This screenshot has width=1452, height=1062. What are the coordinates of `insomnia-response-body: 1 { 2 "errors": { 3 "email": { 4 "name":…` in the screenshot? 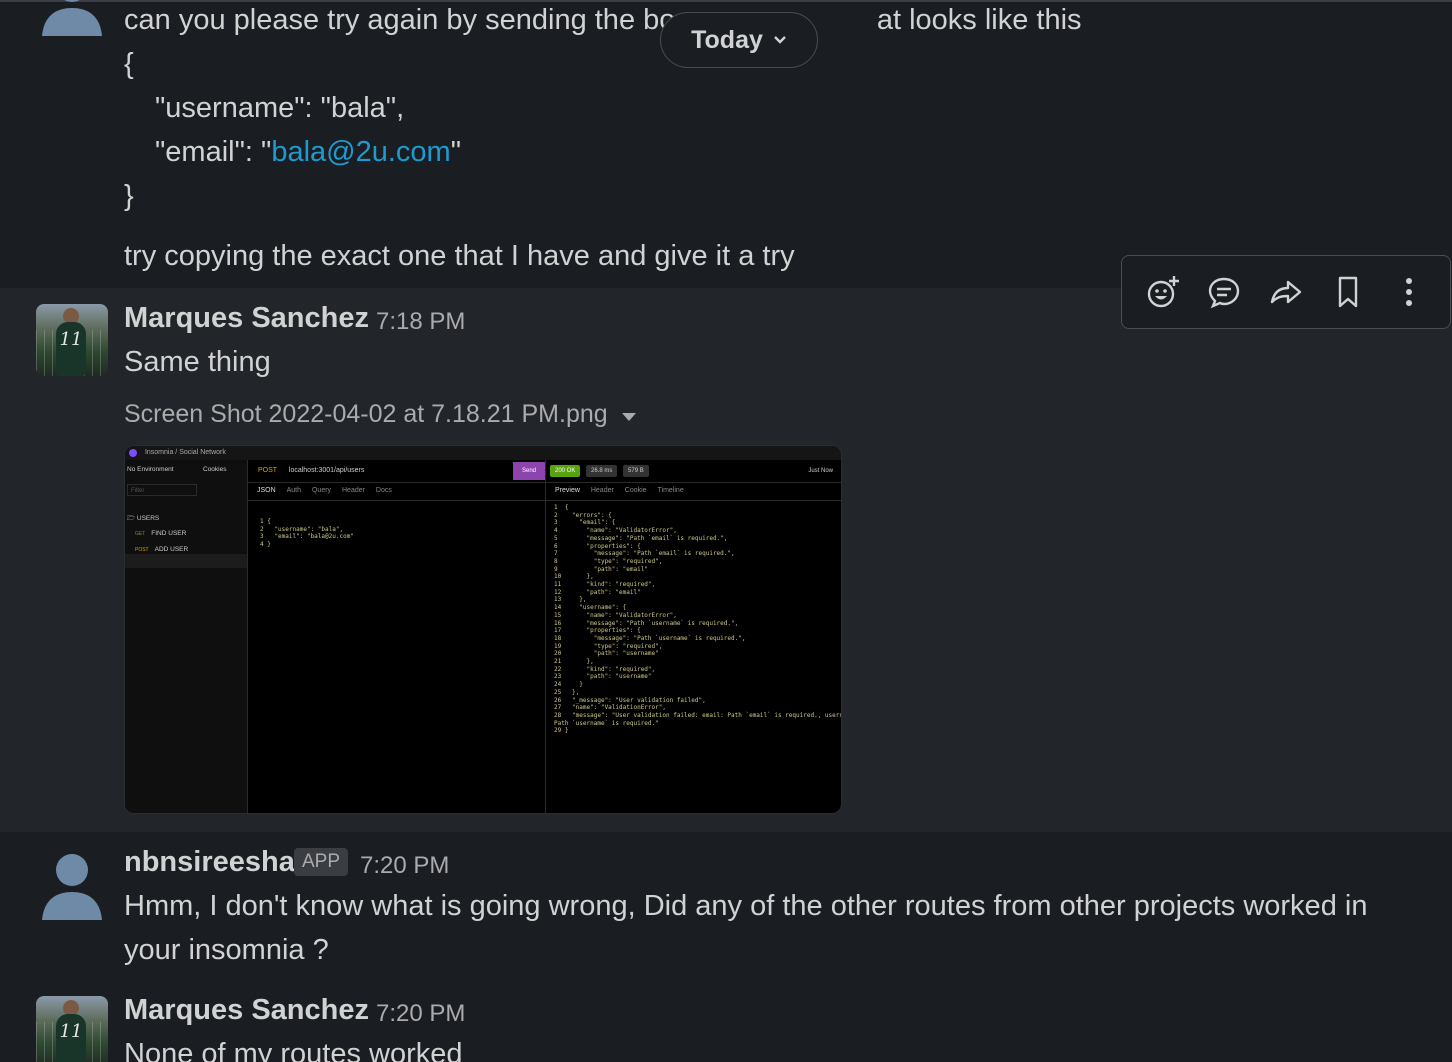 It's located at (697, 619).